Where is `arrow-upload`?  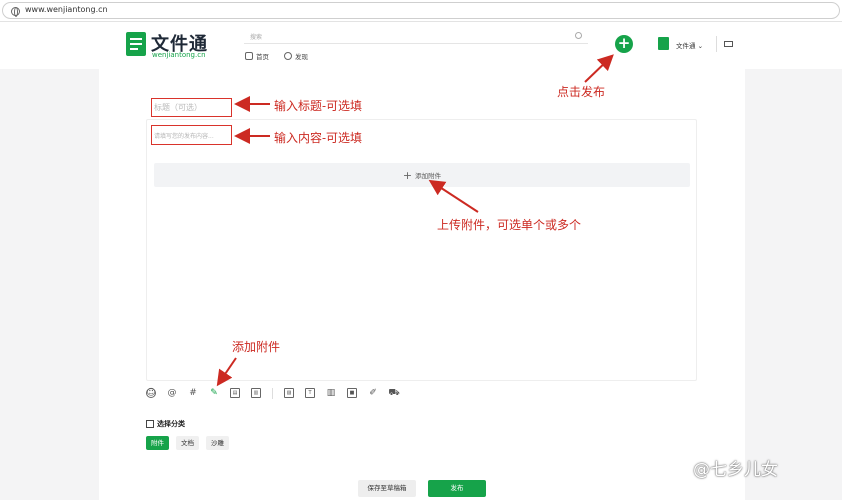 arrow-upload is located at coordinates (453, 196).